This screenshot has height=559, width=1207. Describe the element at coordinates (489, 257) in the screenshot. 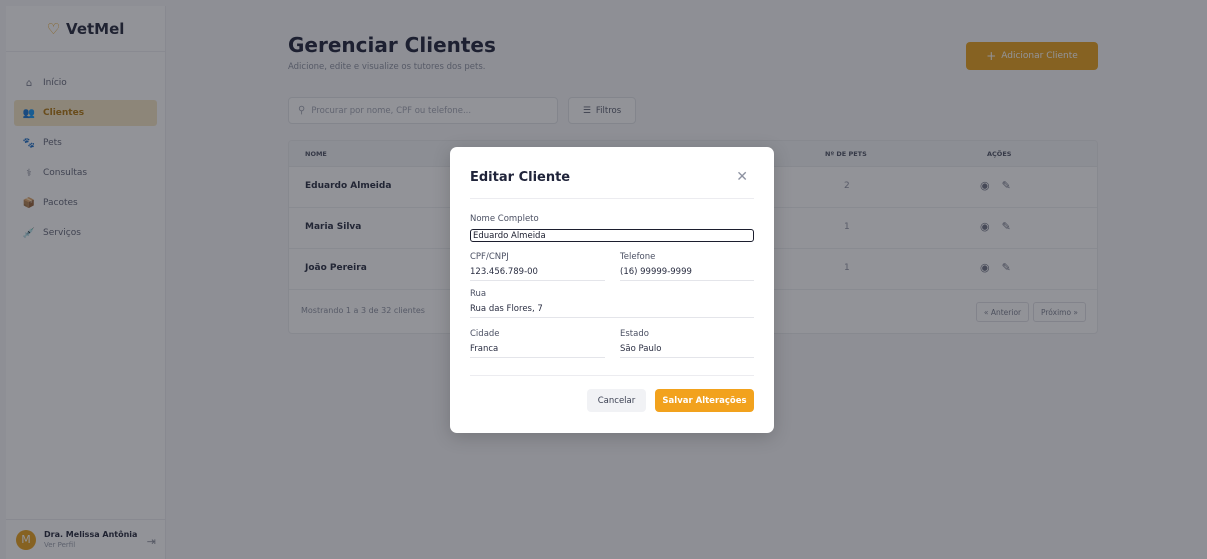

I see `cpf-label: CPF/CNPJ` at that location.